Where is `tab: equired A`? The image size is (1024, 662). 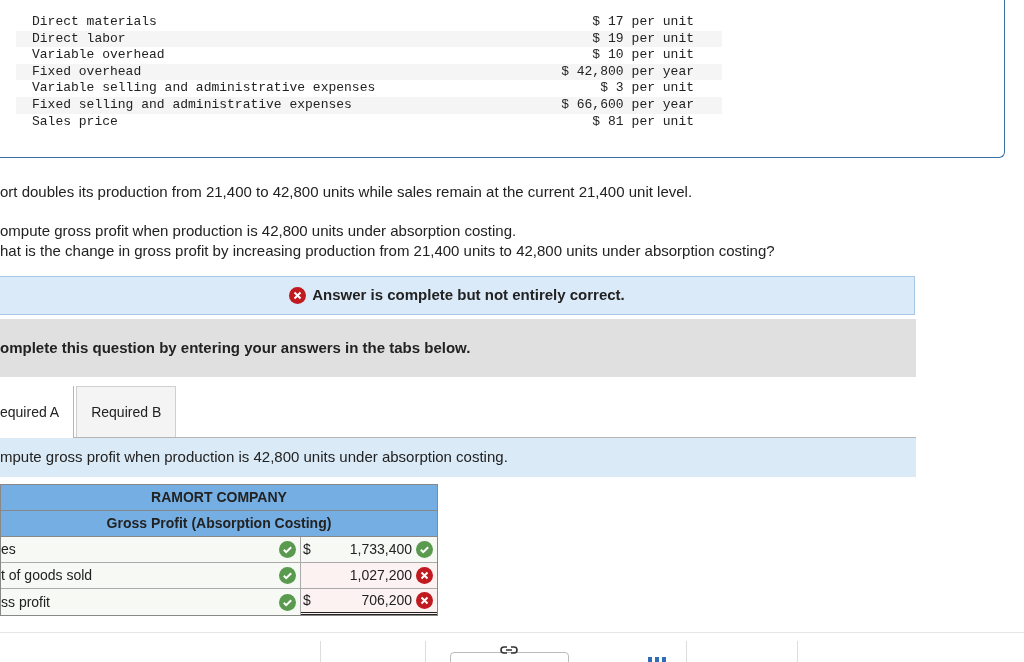 tab: equired A is located at coordinates (37, 412).